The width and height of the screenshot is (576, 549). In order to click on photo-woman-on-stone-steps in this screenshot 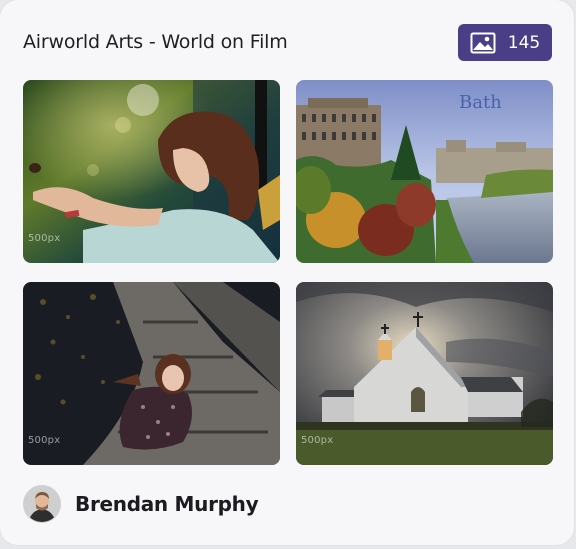, I will do `click(151, 373)`.